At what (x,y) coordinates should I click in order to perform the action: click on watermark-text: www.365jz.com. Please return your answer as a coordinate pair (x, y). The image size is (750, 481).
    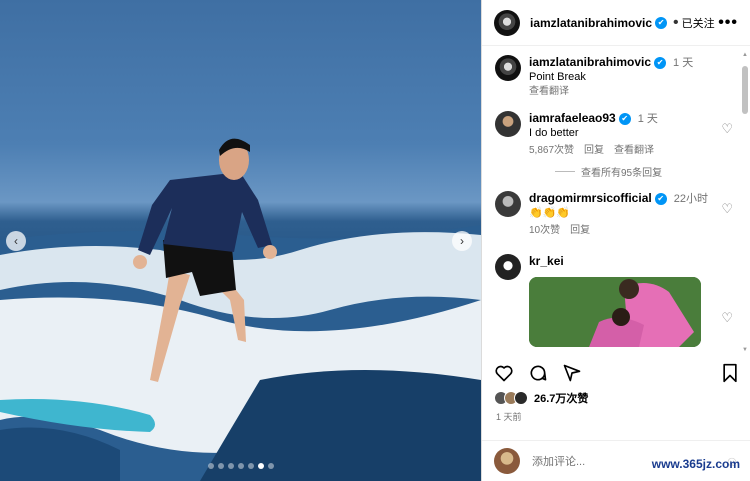
    Looking at the image, I should click on (695, 464).